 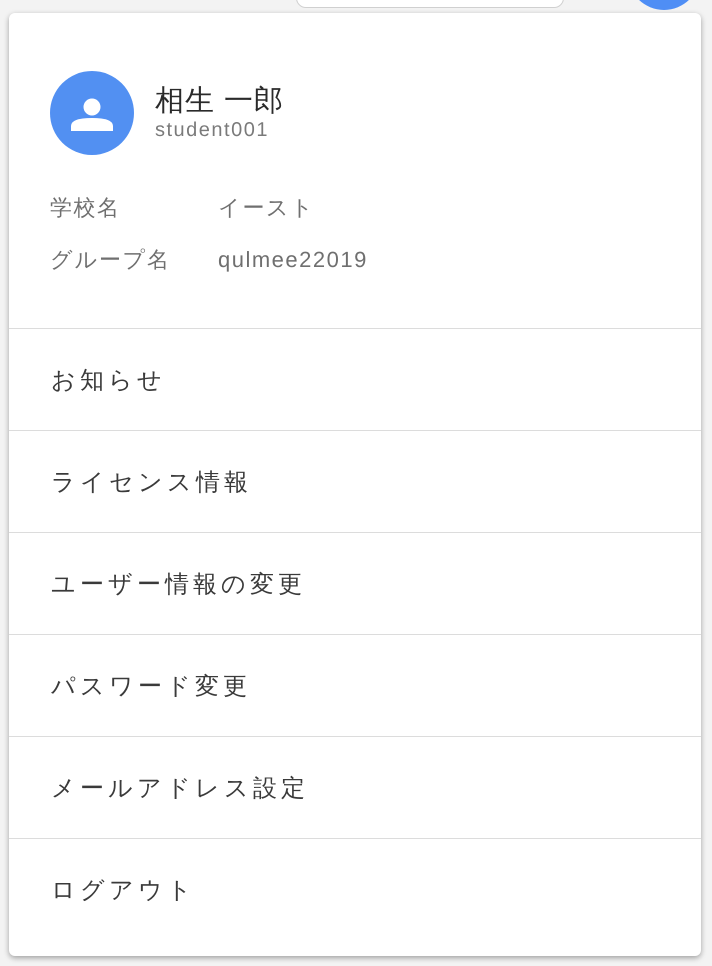 I want to click on avatar-icon, so click(x=92, y=113).